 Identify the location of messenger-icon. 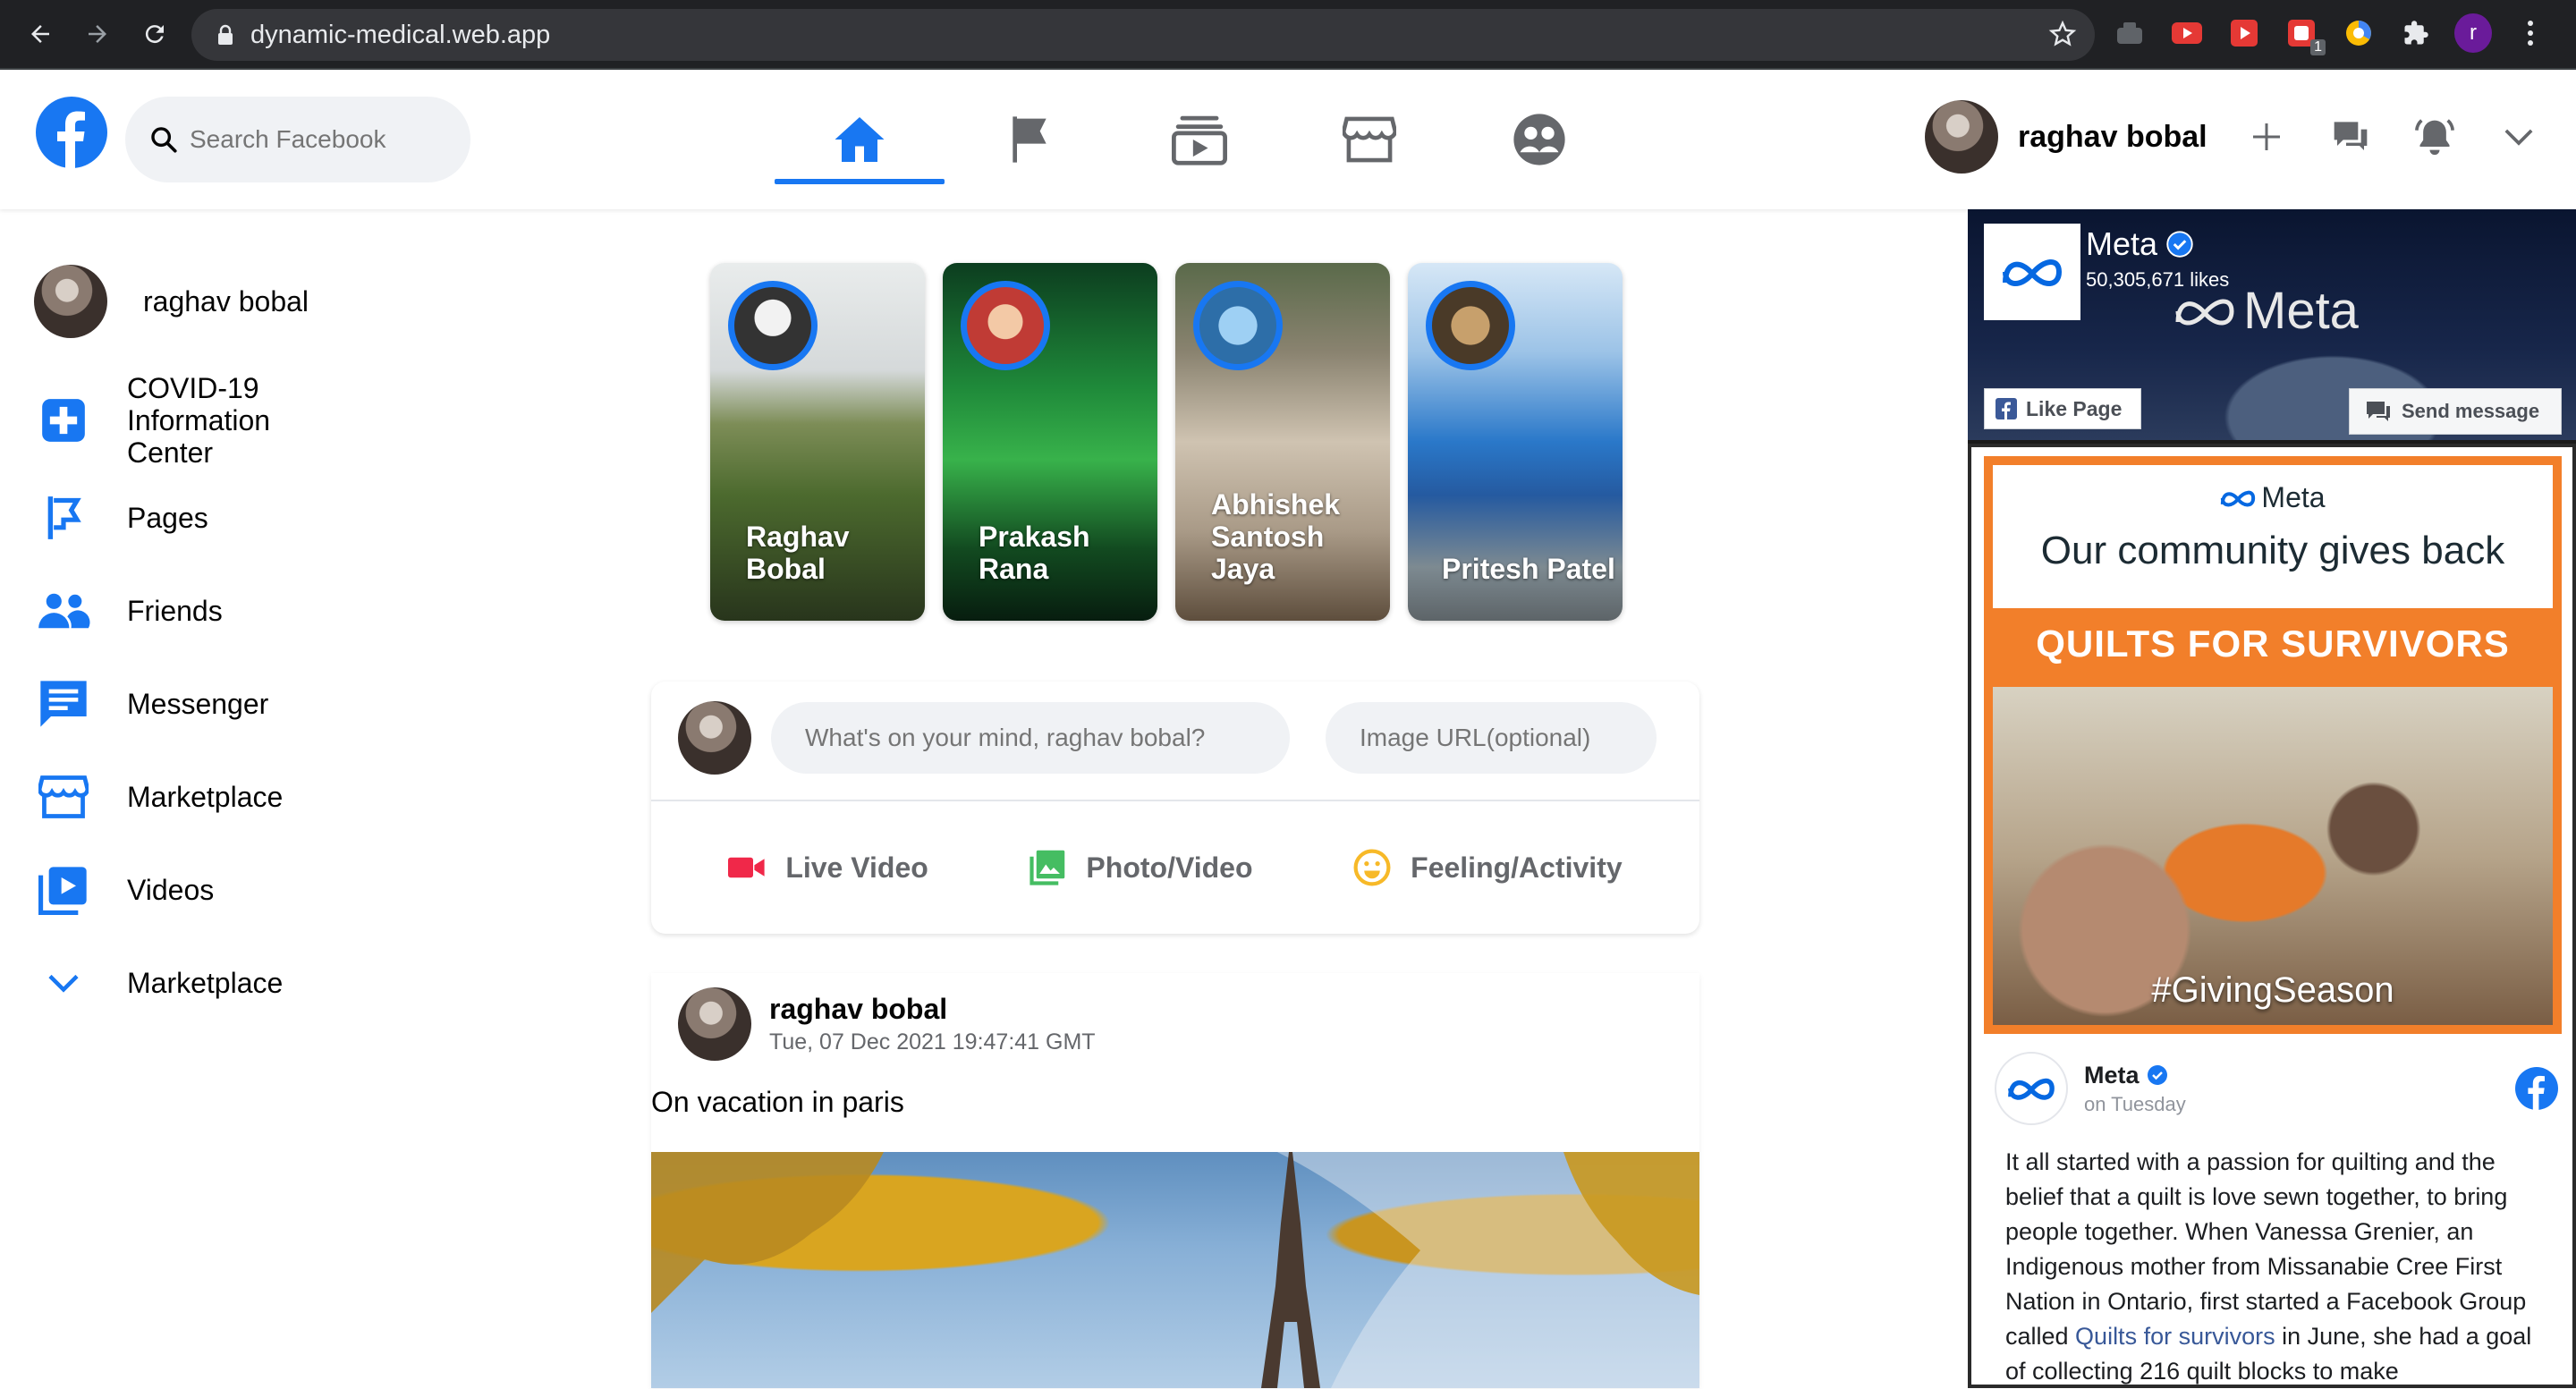
(63, 703).